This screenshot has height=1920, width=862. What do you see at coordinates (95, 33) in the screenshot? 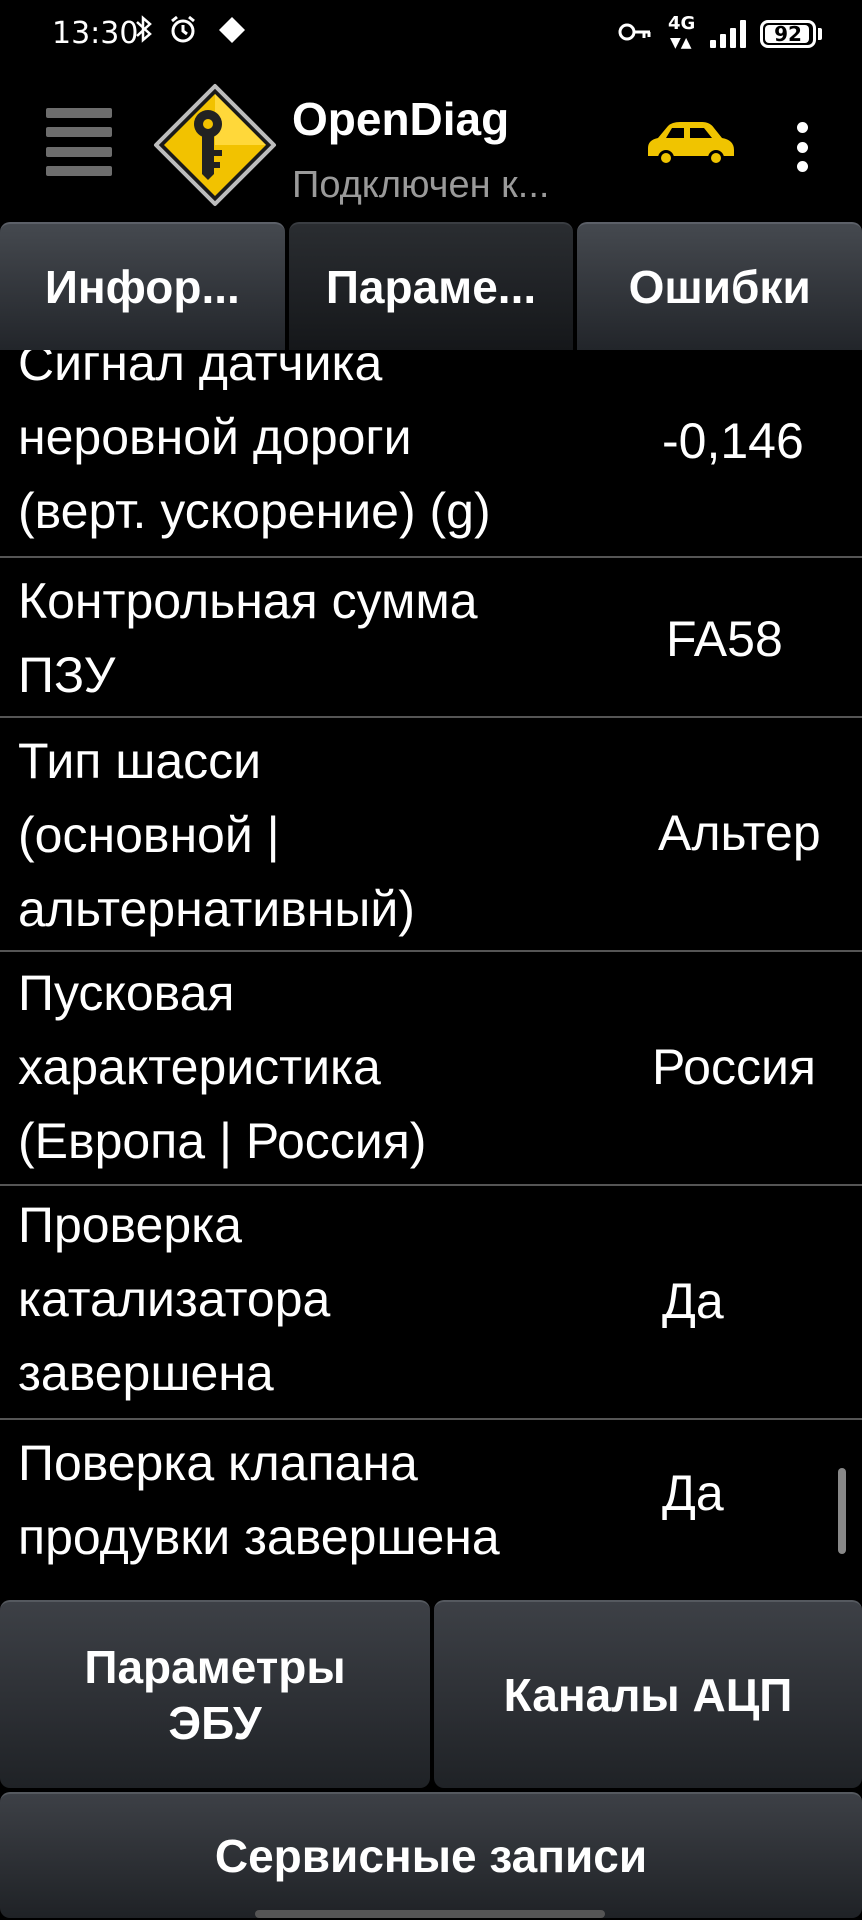
I see `status-time: 13:30` at bounding box center [95, 33].